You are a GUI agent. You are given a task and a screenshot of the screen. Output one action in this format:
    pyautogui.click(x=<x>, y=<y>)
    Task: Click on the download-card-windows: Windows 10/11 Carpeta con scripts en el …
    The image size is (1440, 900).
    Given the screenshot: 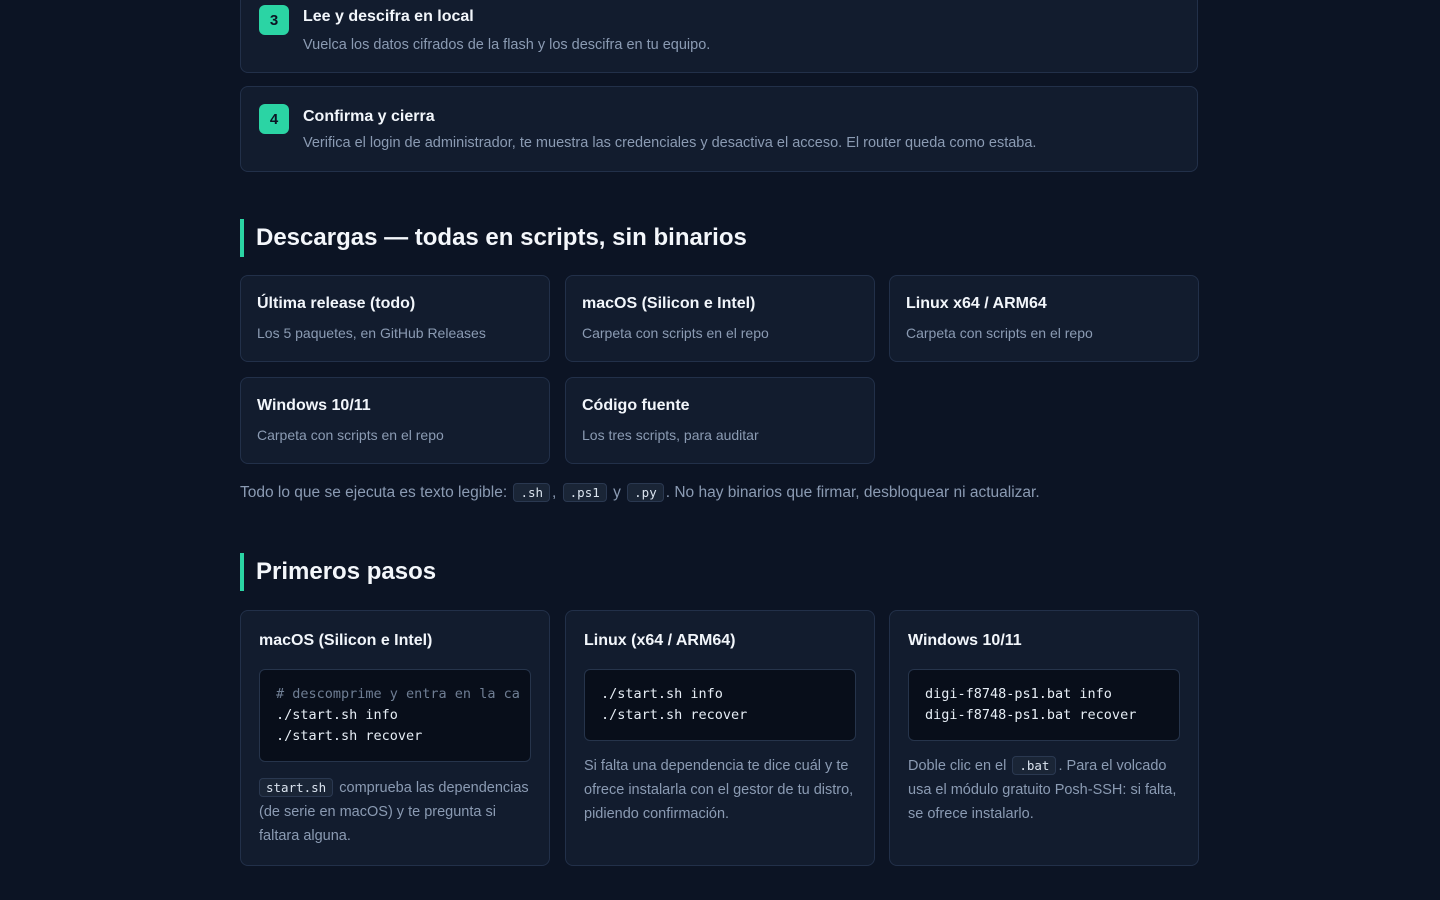 What is the action you would take?
    pyautogui.click(x=395, y=420)
    